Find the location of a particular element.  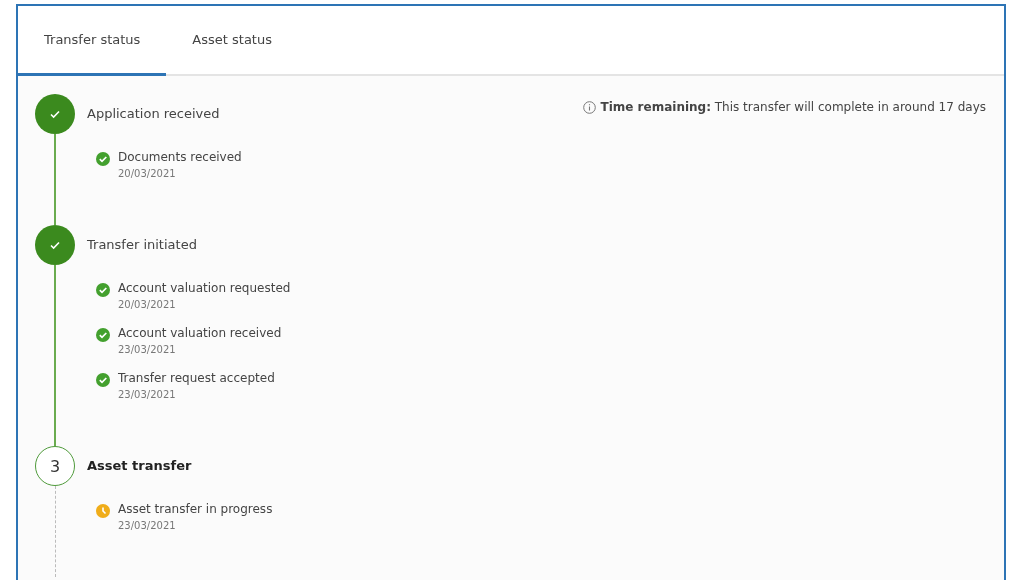

time-remaining-text: Time remaining: This transfer will complete in around 17 days is located at coordinates (793, 107).